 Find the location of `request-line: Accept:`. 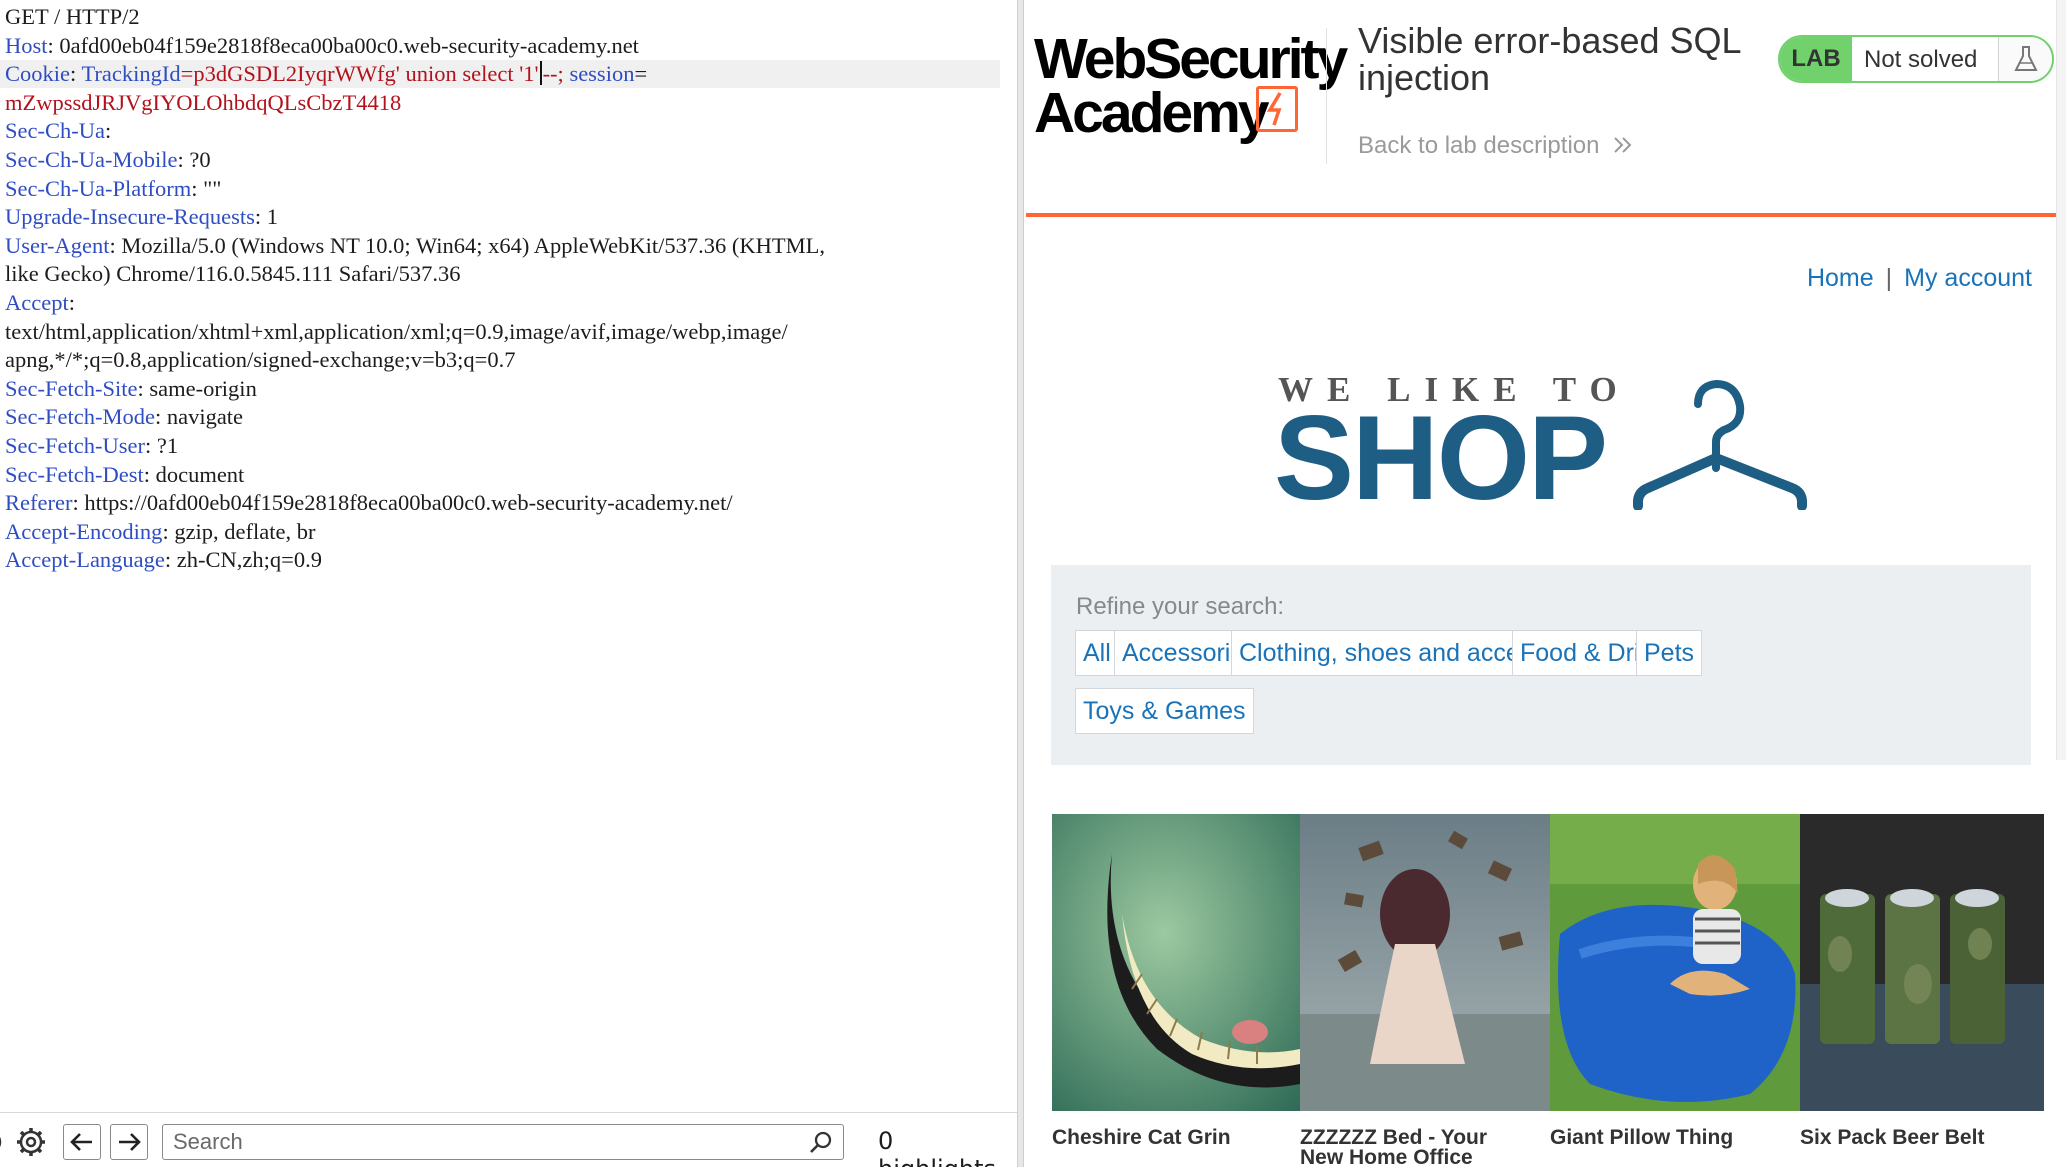

request-line: Accept: is located at coordinates (40, 303).